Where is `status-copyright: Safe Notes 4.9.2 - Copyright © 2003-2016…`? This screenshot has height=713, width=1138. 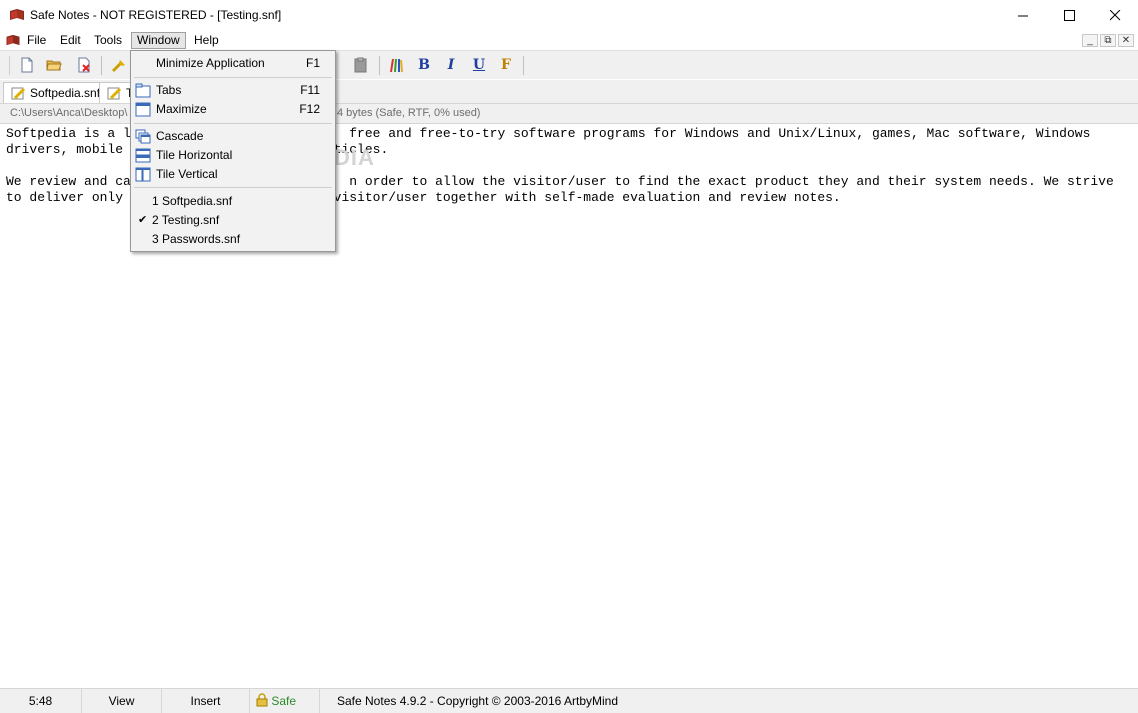 status-copyright: Safe Notes 4.9.2 - Copyright © 2003-2016… is located at coordinates (477, 701).